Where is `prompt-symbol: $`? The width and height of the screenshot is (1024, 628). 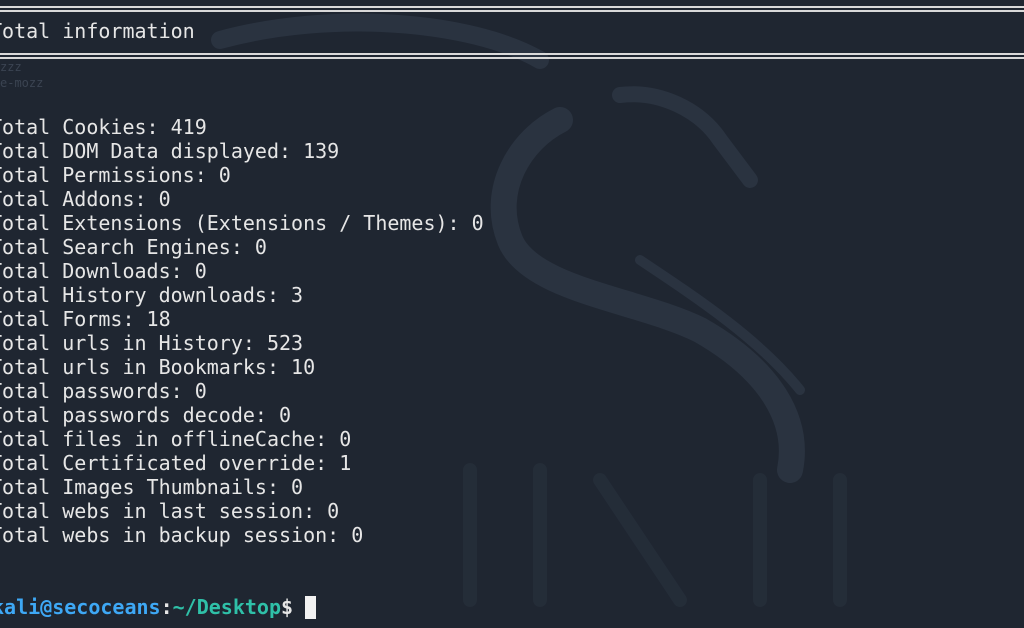
prompt-symbol: $ is located at coordinates (287, 607).